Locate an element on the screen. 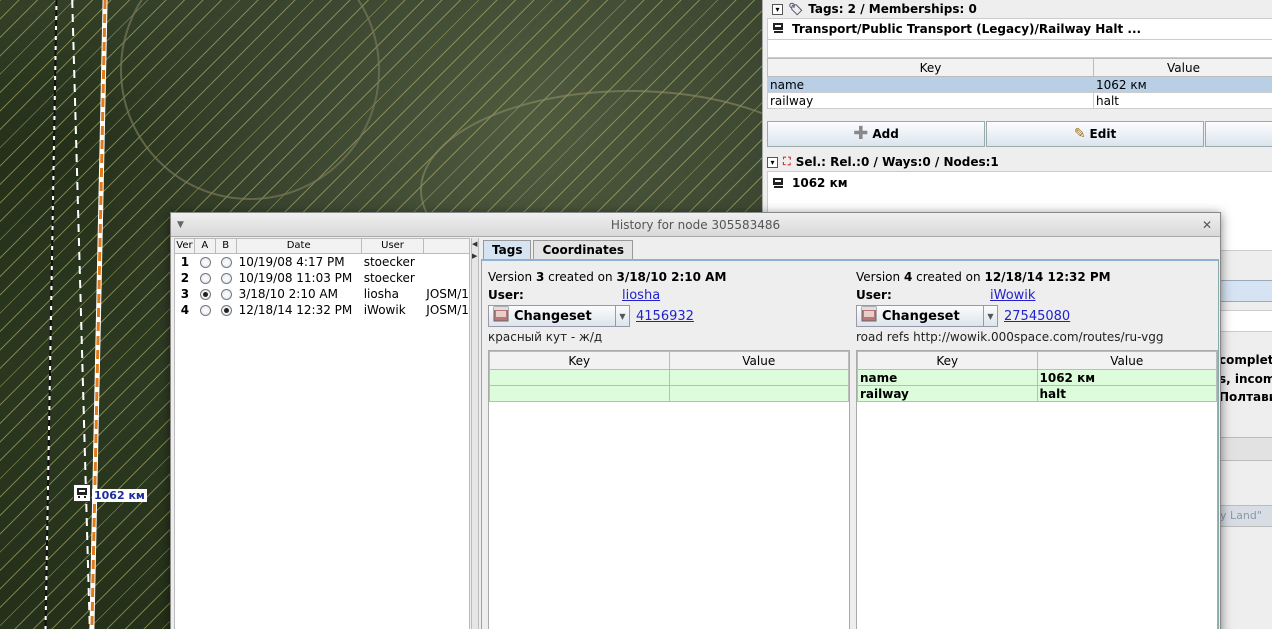 The width and height of the screenshot is (1272, 629). tag-icon: 🏷 is located at coordinates (796, 9).